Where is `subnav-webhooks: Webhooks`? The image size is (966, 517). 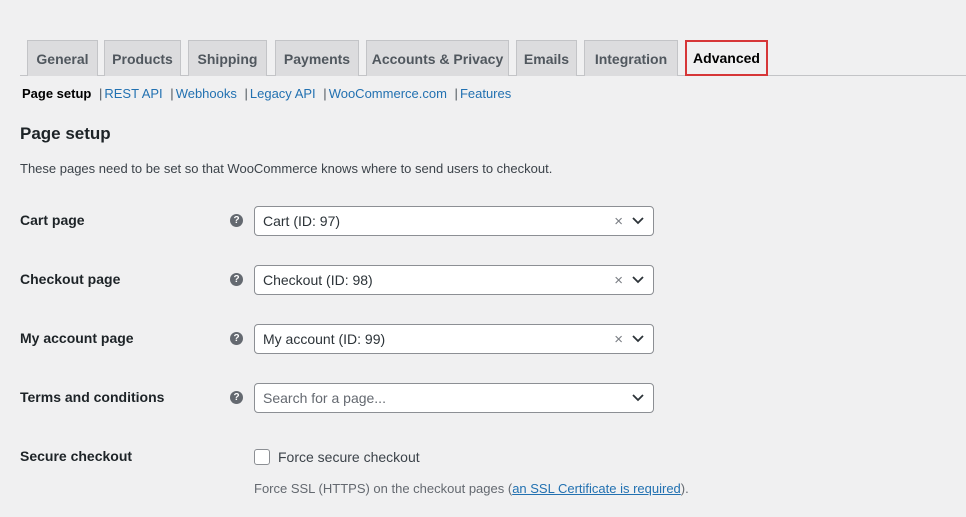 subnav-webhooks: Webhooks is located at coordinates (206, 93).